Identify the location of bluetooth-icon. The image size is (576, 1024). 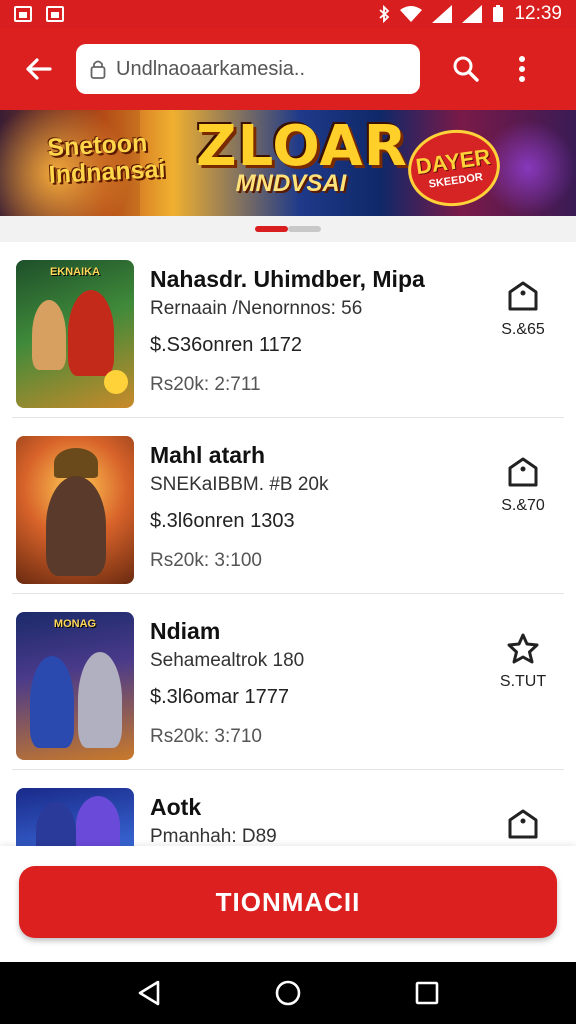
(384, 14).